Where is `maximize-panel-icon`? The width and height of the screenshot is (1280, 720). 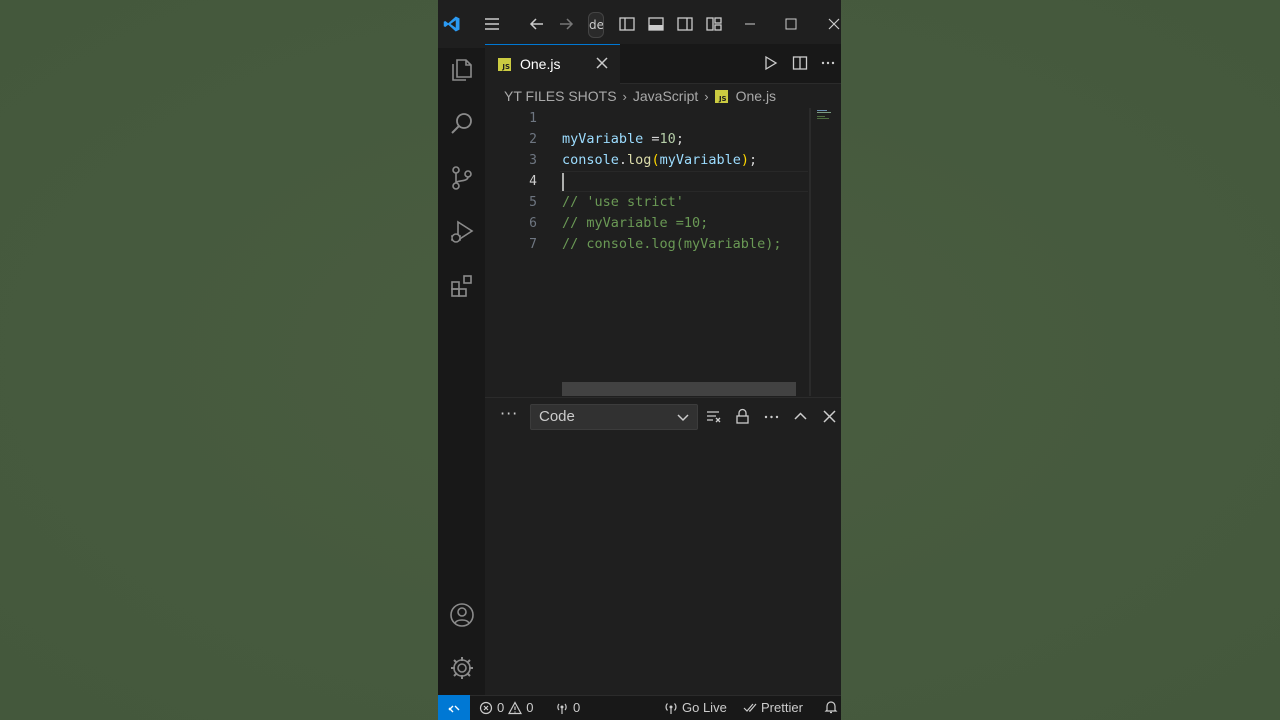
maximize-panel-icon is located at coordinates (800, 416).